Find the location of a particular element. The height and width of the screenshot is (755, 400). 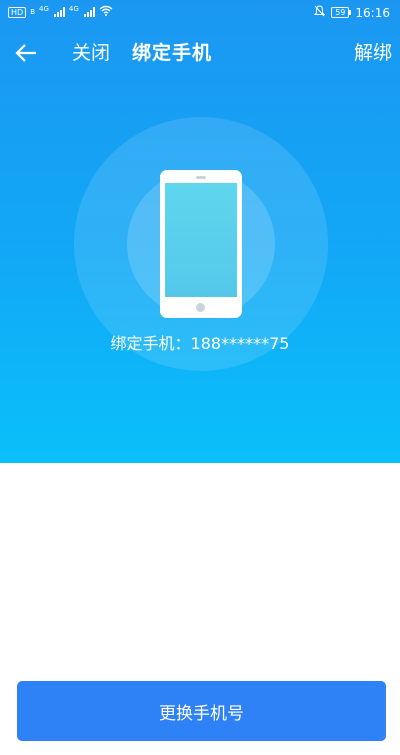

status-left: HD B 4G 4G is located at coordinates (60, 12).